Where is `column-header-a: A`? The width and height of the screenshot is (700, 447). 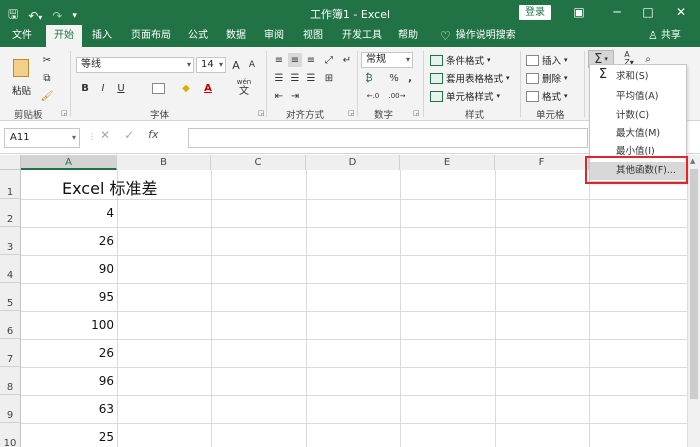
column-header-a: A is located at coordinates (69, 162).